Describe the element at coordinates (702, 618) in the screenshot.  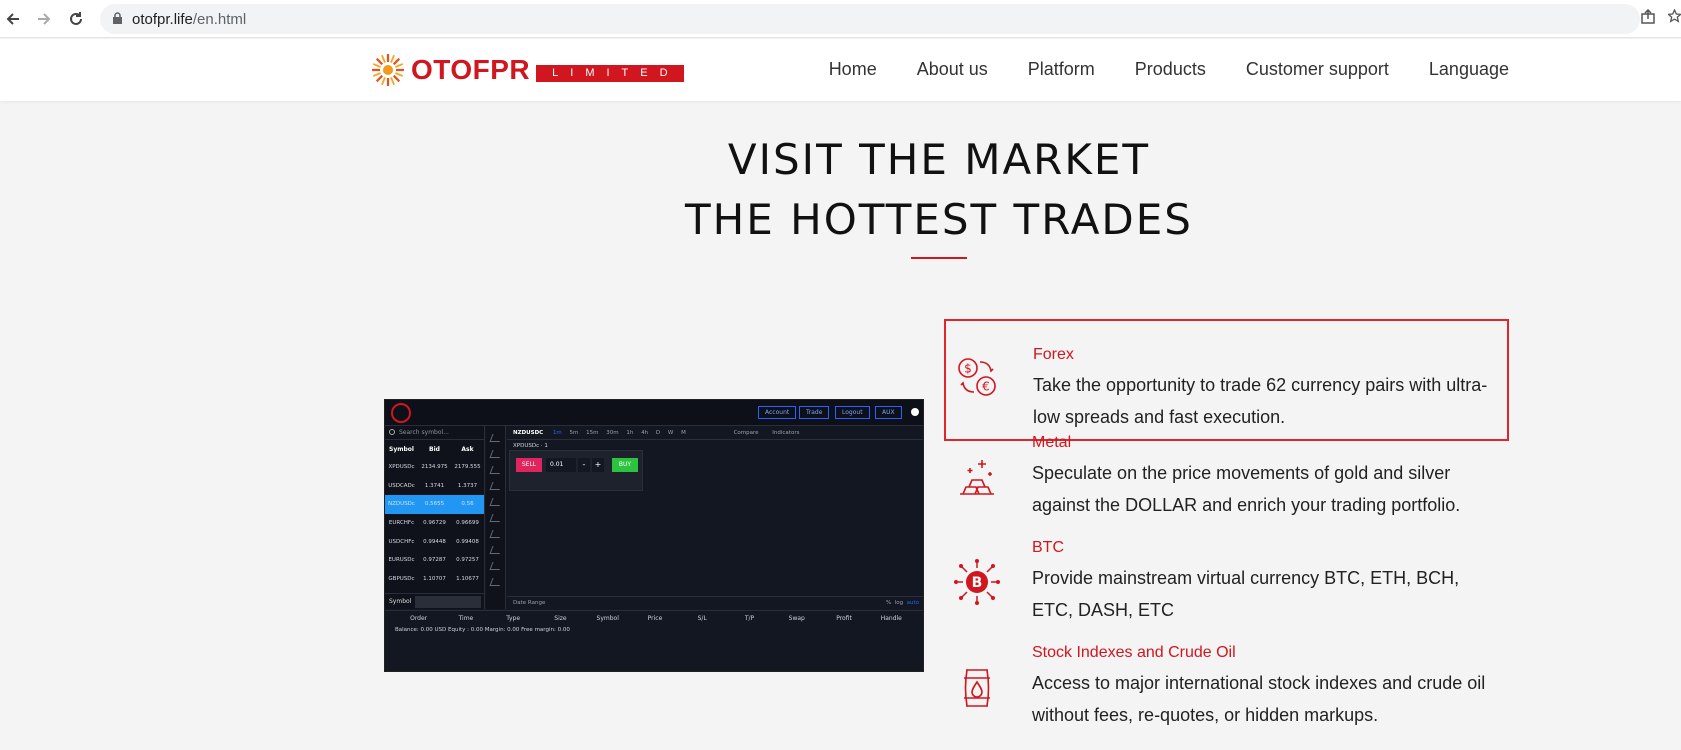
I see `orders-col: S/L` at that location.